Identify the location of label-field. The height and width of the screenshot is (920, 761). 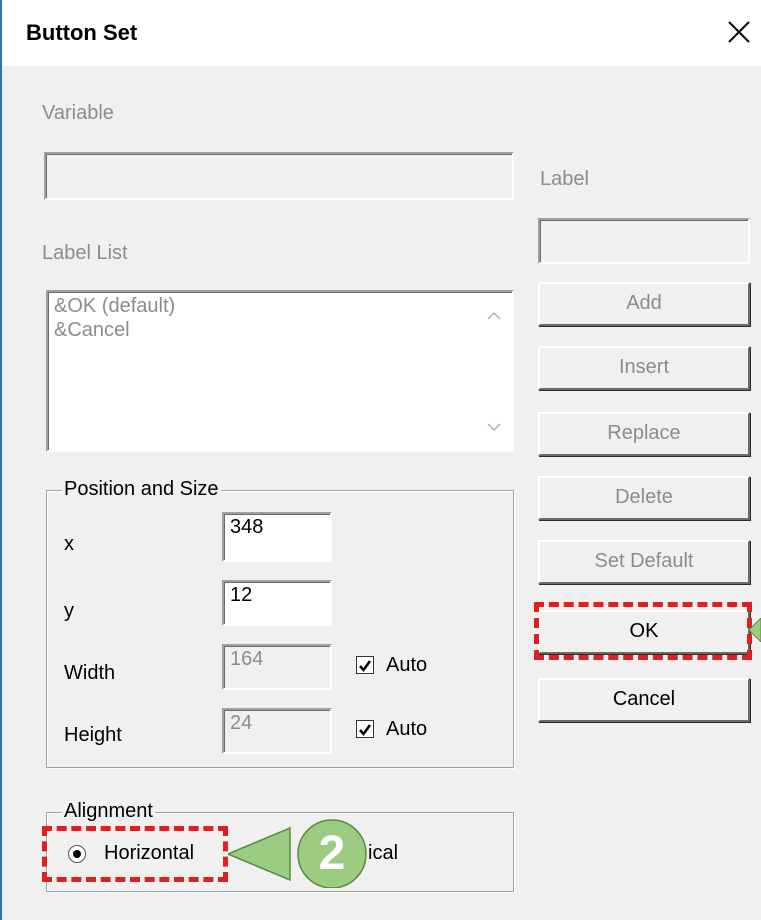
(644, 241).